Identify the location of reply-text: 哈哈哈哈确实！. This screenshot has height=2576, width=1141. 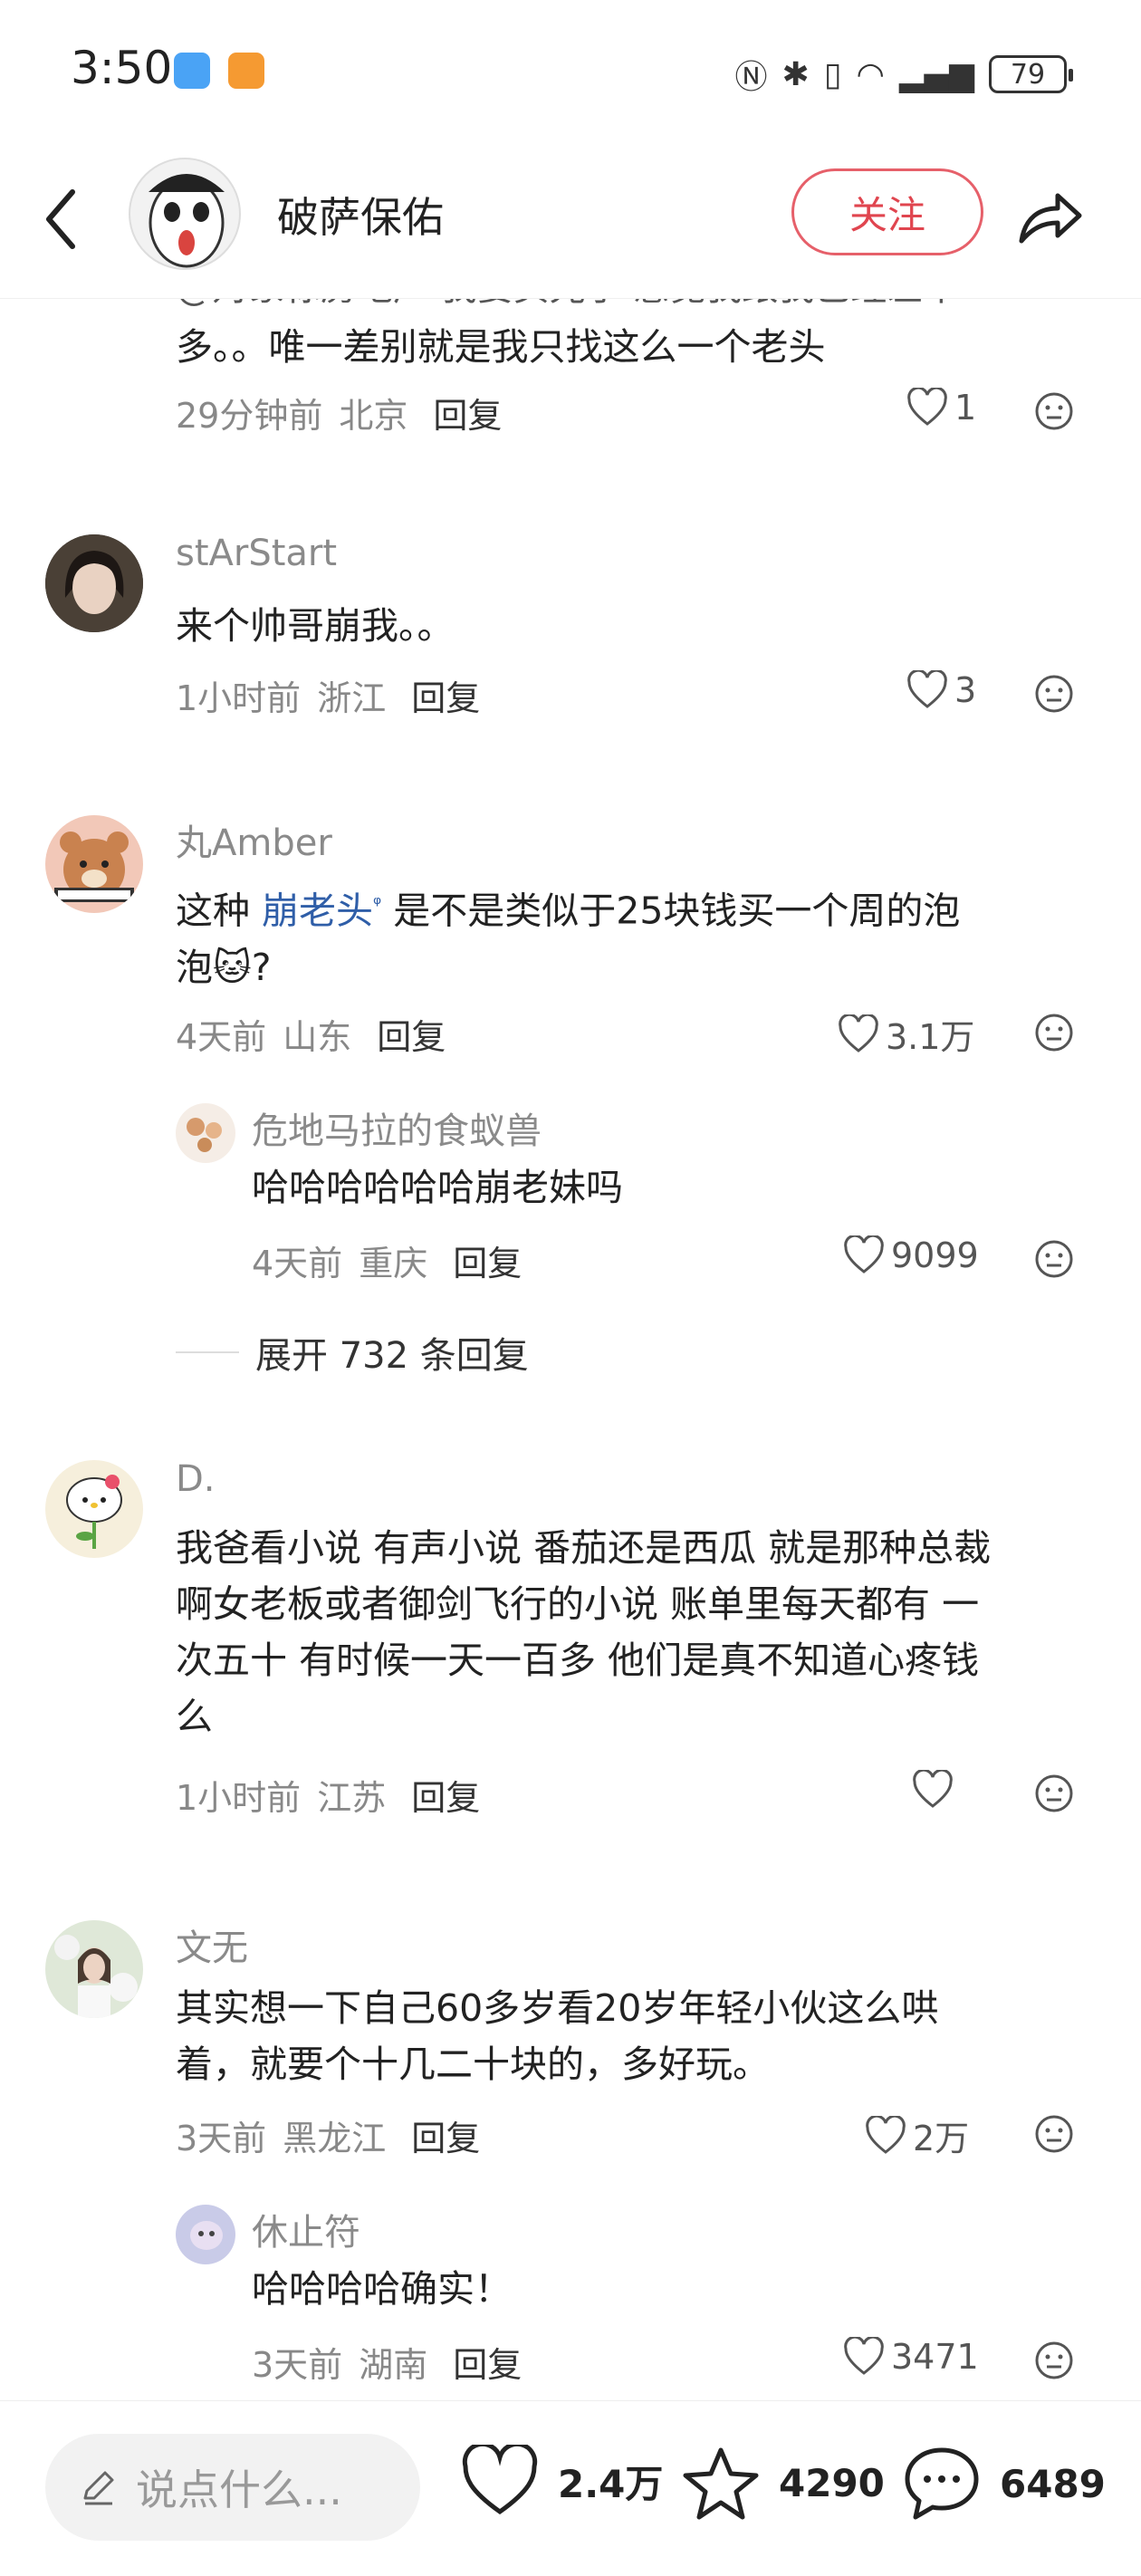
(382, 2289).